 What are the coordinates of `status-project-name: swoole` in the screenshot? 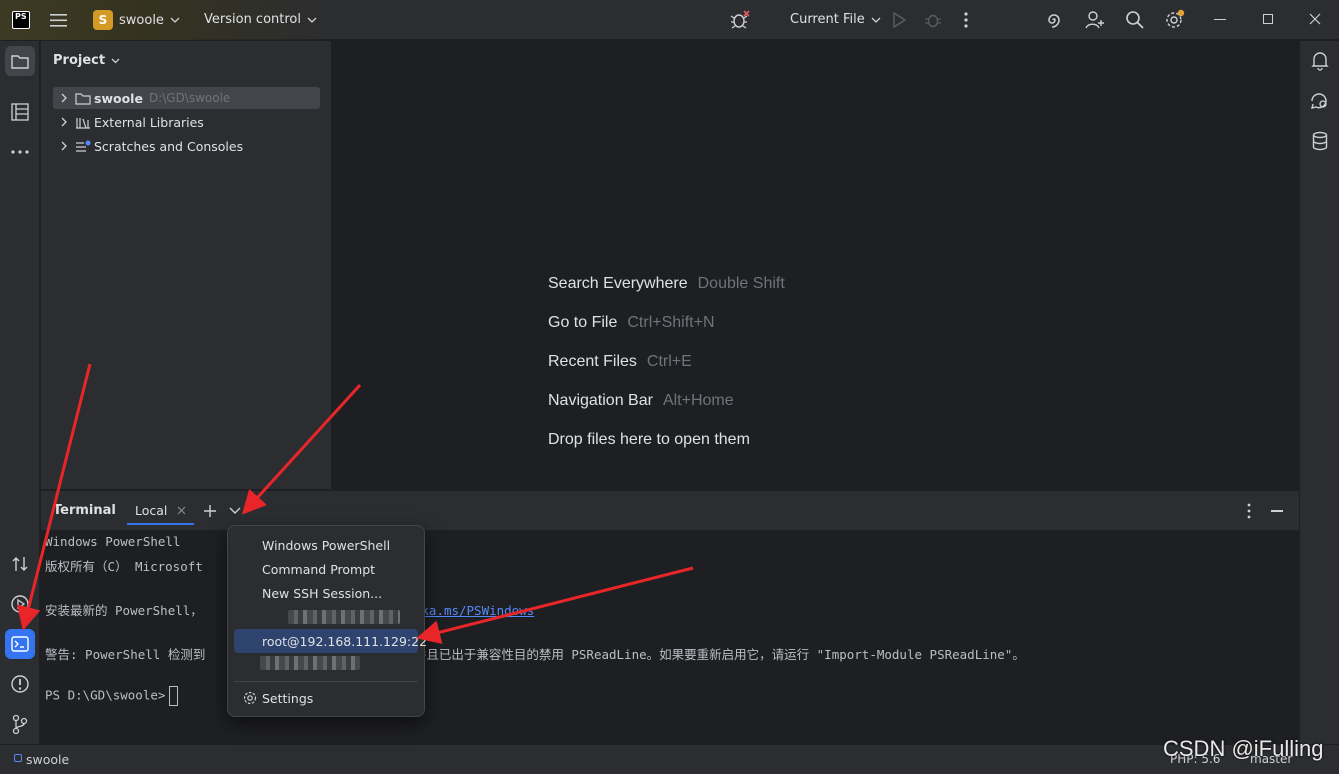 It's located at (47, 759).